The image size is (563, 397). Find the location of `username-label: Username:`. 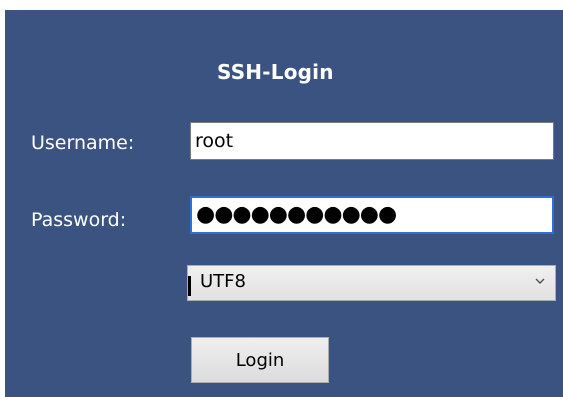

username-label: Username: is located at coordinates (83, 143).